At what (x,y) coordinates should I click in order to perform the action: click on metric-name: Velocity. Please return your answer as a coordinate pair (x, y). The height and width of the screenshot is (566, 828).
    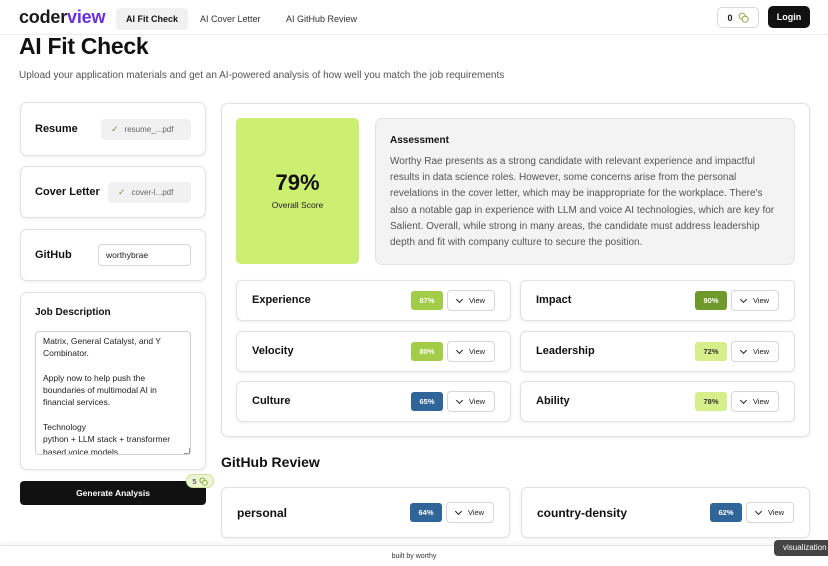
    Looking at the image, I should click on (273, 351).